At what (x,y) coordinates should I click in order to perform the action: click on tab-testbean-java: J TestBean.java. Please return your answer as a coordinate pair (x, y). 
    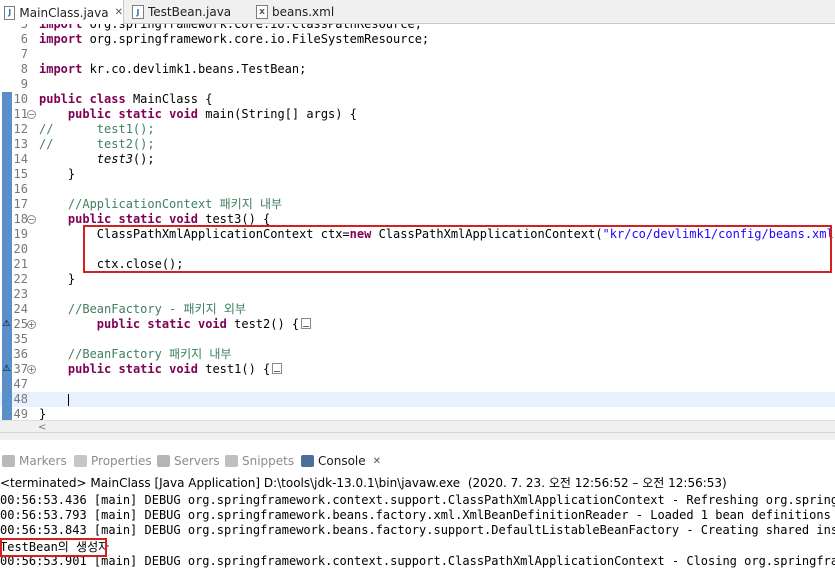
    Looking at the image, I should click on (188, 12).